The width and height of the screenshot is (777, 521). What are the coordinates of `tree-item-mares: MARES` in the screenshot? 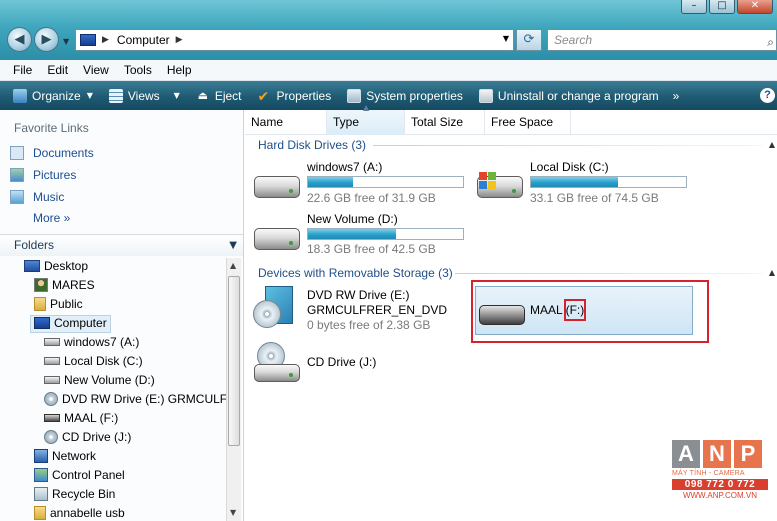 It's located at (64, 285).